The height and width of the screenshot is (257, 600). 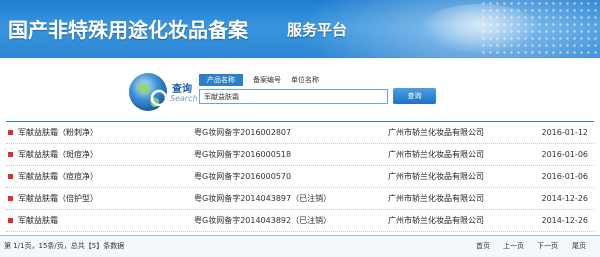 I want to click on product-name-link: 军献益肤霜（倍护型）, so click(x=58, y=198).